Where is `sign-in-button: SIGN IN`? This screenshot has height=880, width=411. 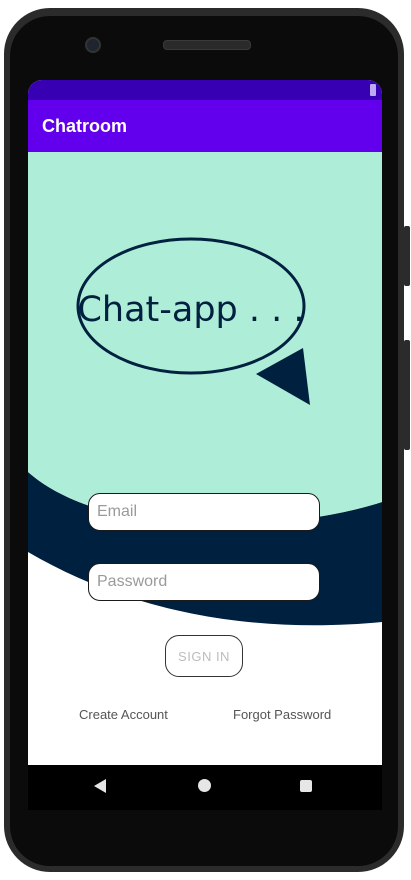 sign-in-button: SIGN IN is located at coordinates (204, 656).